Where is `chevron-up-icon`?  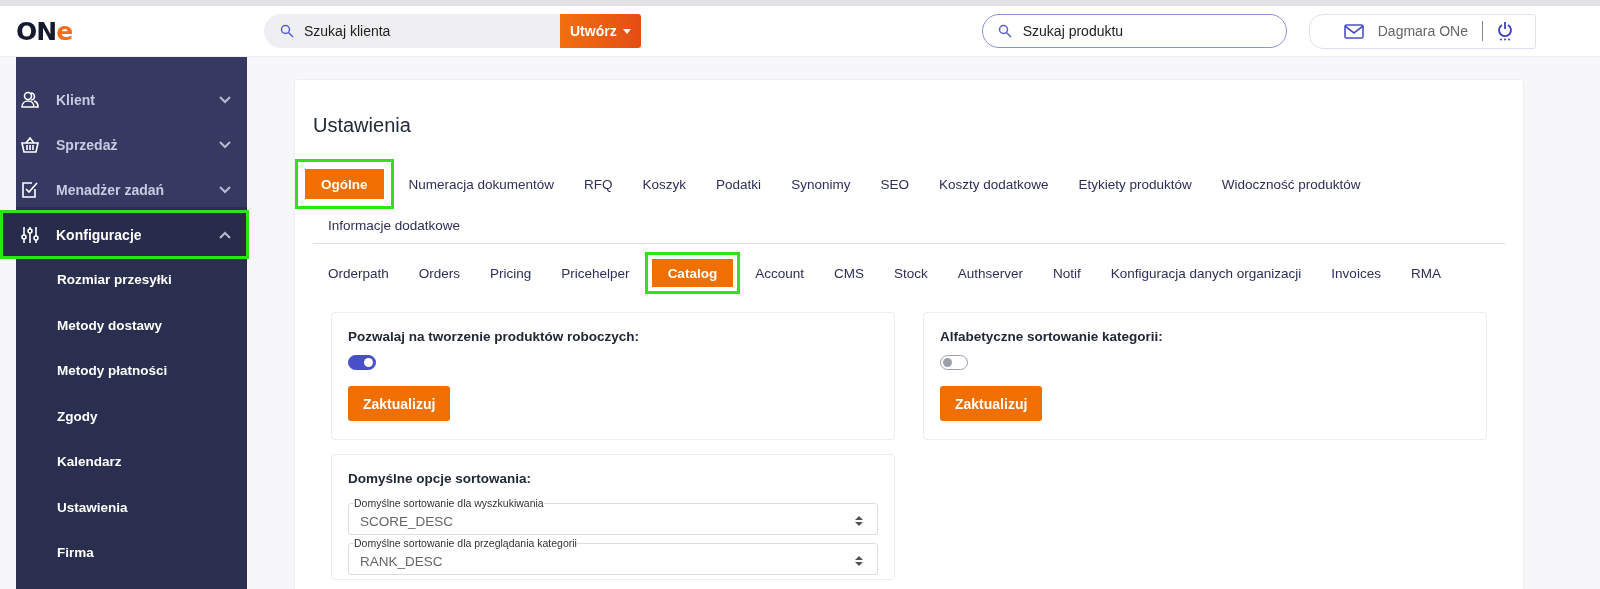 chevron-up-icon is located at coordinates (225, 234).